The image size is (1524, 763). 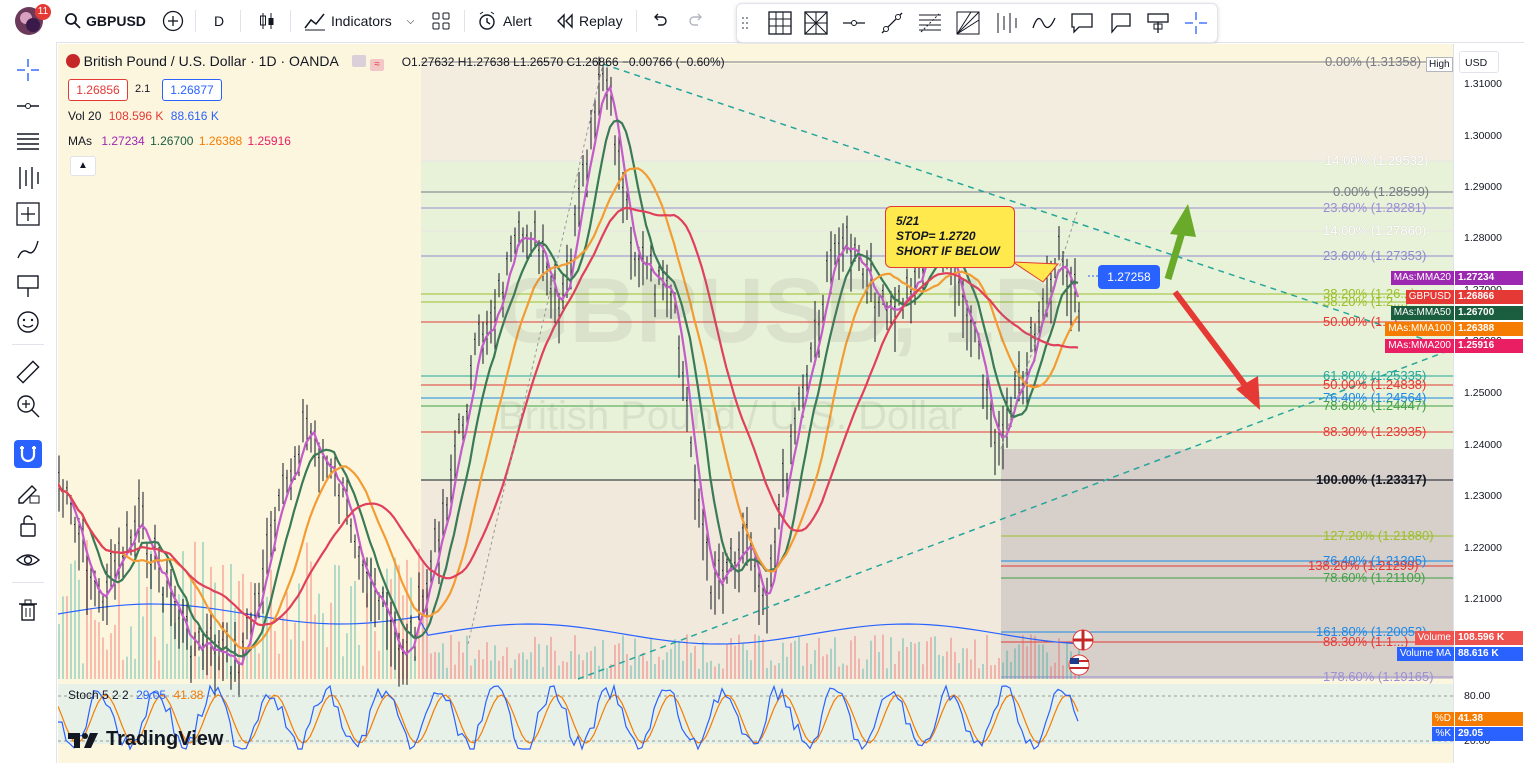 What do you see at coordinates (441, 21) in the screenshot?
I see `layouts-button` at bounding box center [441, 21].